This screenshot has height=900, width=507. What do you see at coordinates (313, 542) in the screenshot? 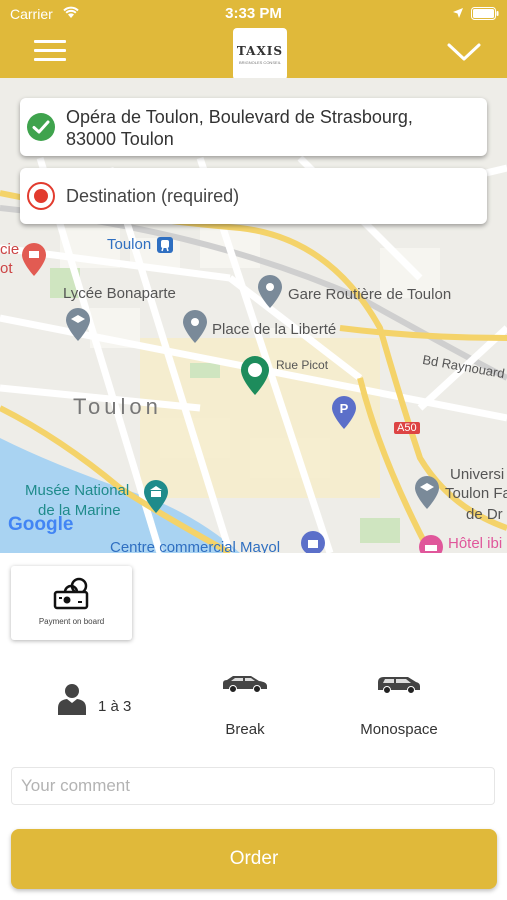
I see `shopping-pin-icon` at bounding box center [313, 542].